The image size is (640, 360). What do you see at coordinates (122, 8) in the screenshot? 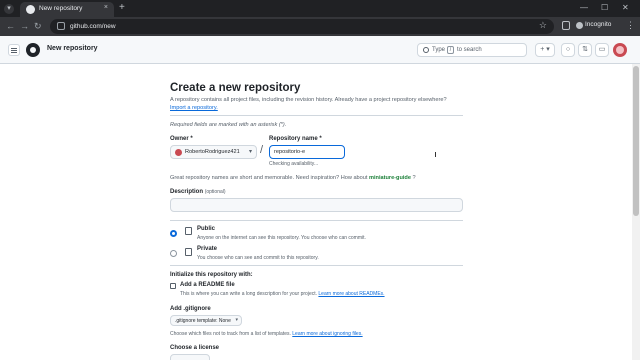
I see `new-tab-button: +` at bounding box center [122, 8].